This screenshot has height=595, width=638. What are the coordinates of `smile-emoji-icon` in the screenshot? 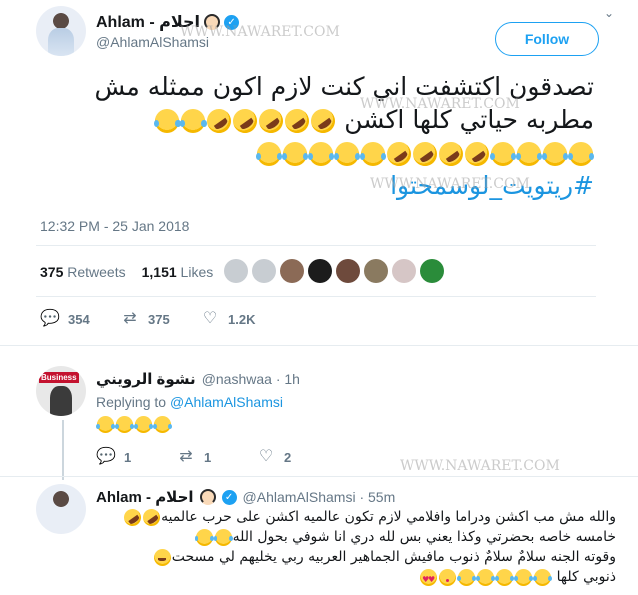 It's located at (162, 557).